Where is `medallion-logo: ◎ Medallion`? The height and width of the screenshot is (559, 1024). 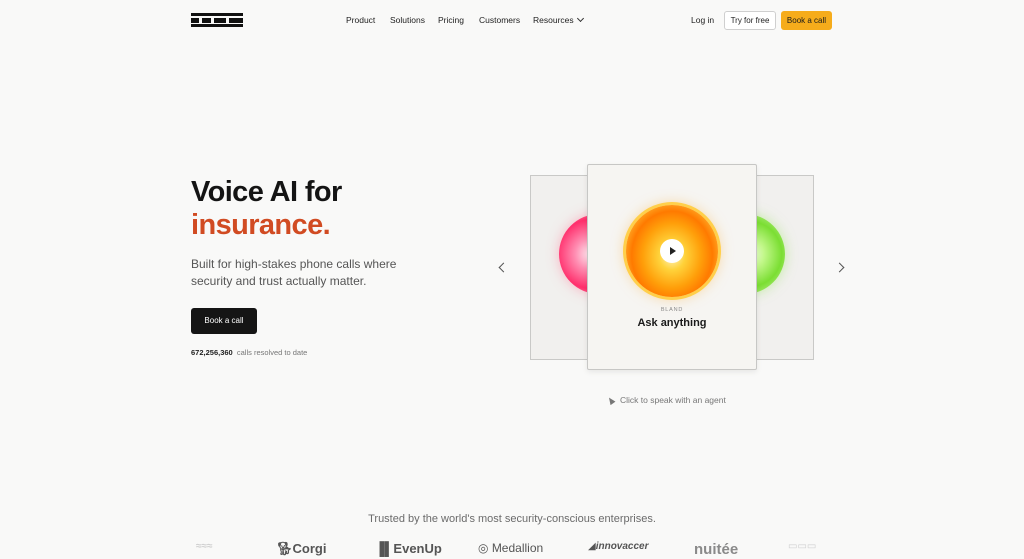
medallion-logo: ◎ Medallion is located at coordinates (511, 548).